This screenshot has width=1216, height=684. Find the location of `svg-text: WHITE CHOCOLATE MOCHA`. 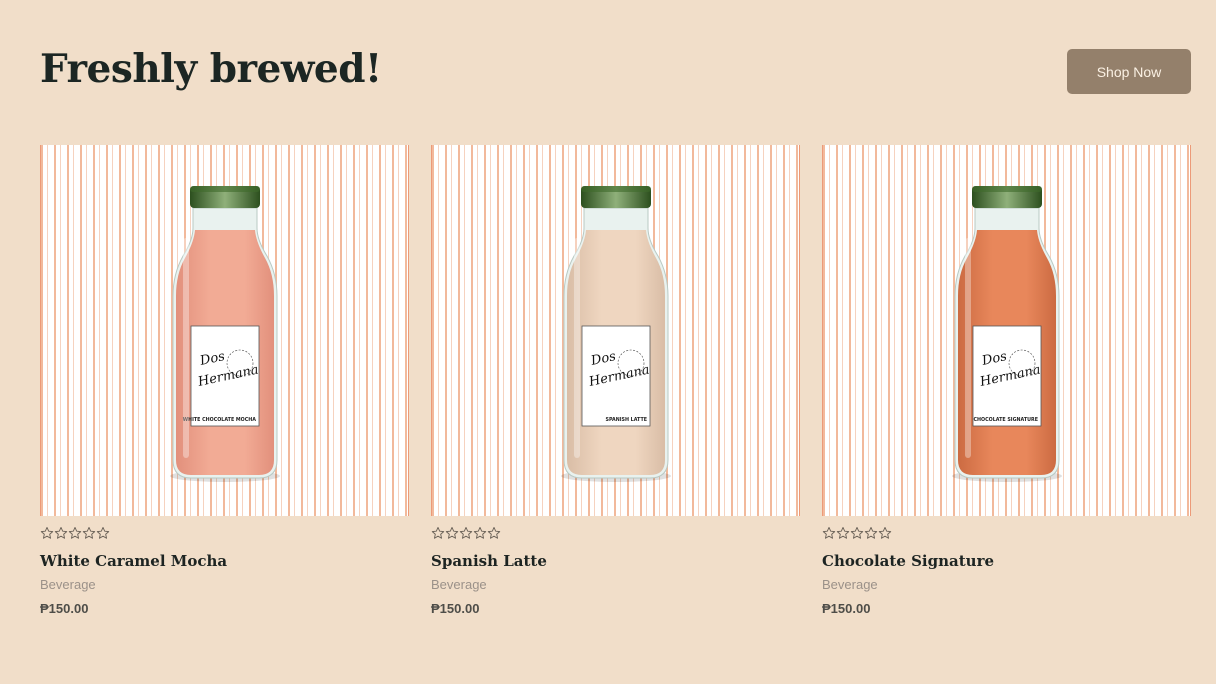

svg-text: WHITE CHOCOLATE MOCHA is located at coordinates (219, 420).